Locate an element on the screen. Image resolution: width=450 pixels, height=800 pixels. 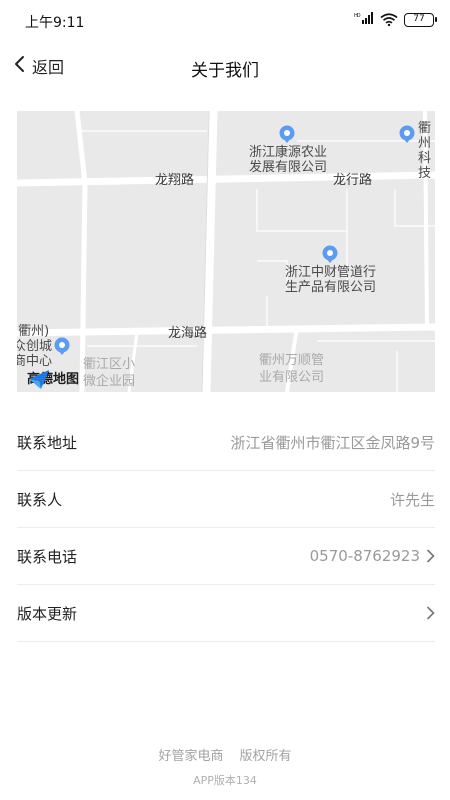
area-label: 衢州万顺管 业有限公司 is located at coordinates (292, 369).